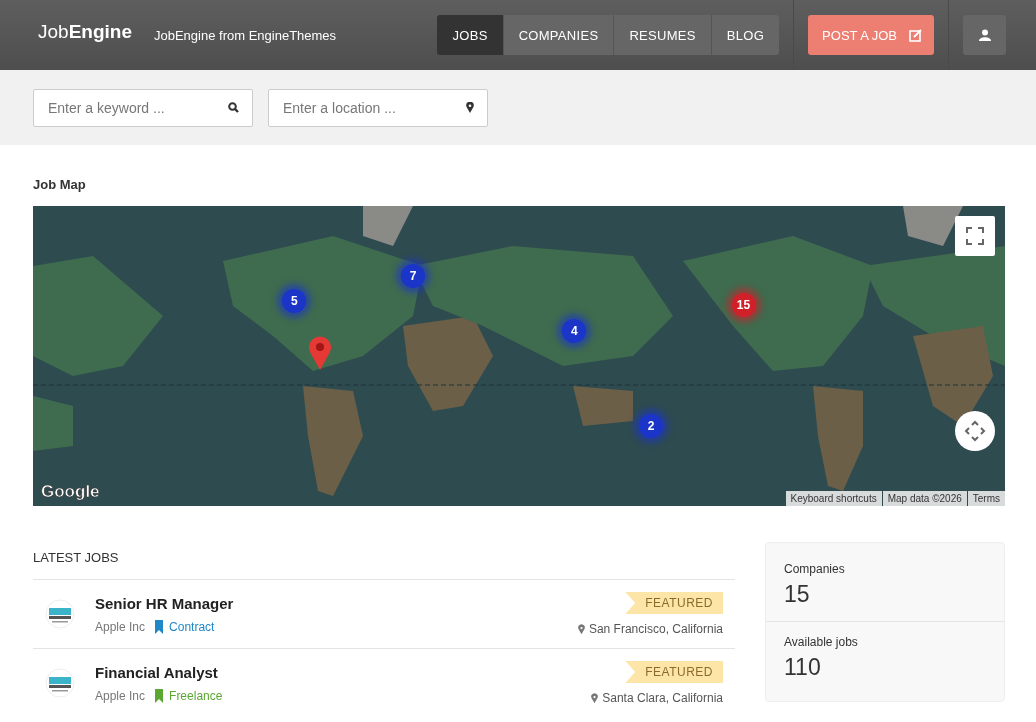 This screenshot has width=1036, height=722. I want to click on nav-tab: BLOG, so click(745, 35).